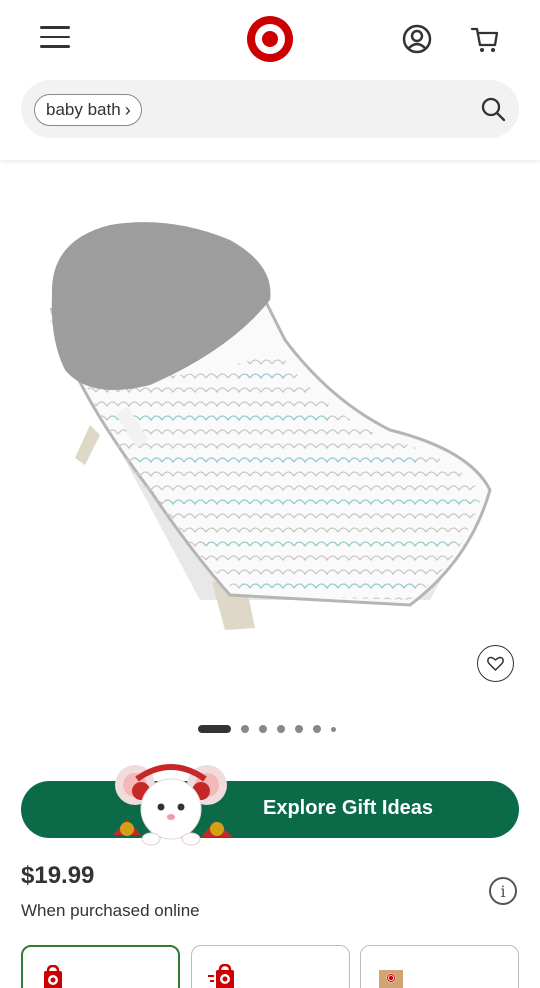 Image resolution: width=540 pixels, height=988 pixels. I want to click on price-note: When purchased online, so click(110, 910).